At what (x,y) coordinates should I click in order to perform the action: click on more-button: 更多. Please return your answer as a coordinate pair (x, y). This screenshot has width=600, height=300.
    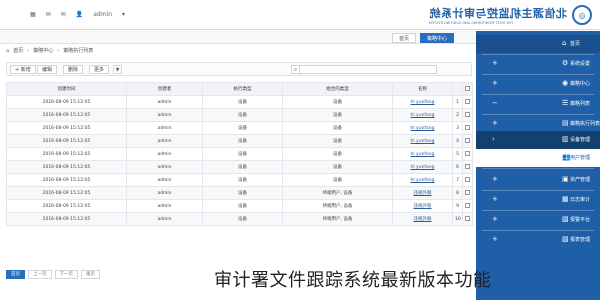
    Looking at the image, I should click on (99, 69).